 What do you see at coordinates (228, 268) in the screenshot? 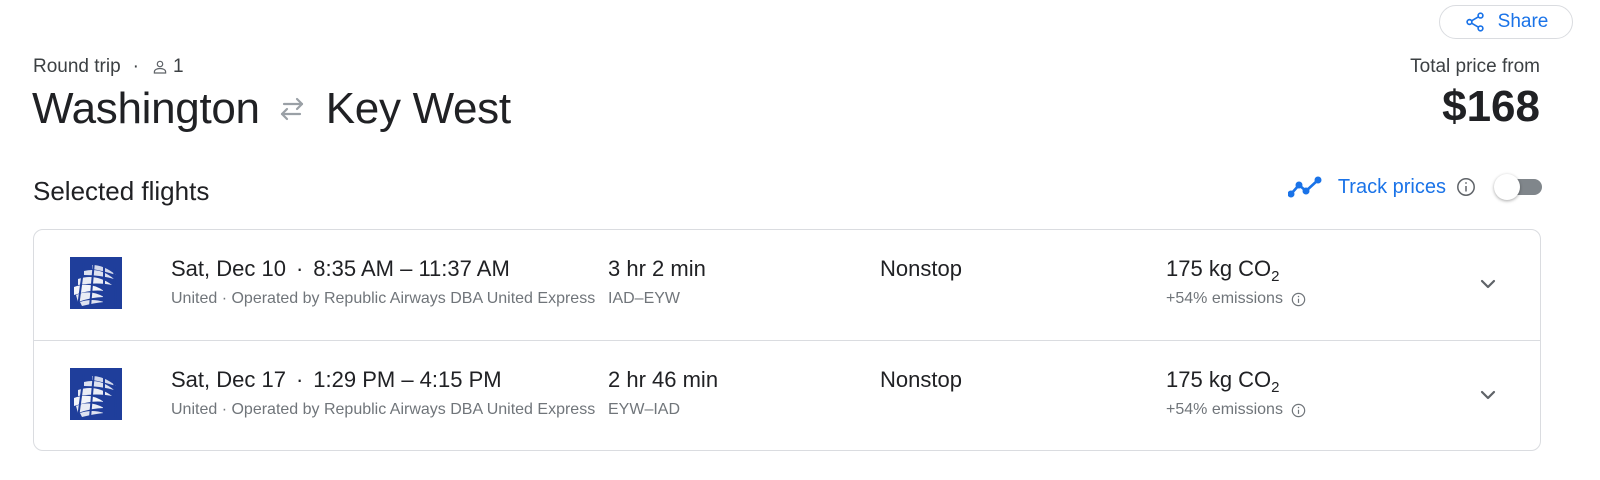
I see `flight-date: Sat, Dec 10` at bounding box center [228, 268].